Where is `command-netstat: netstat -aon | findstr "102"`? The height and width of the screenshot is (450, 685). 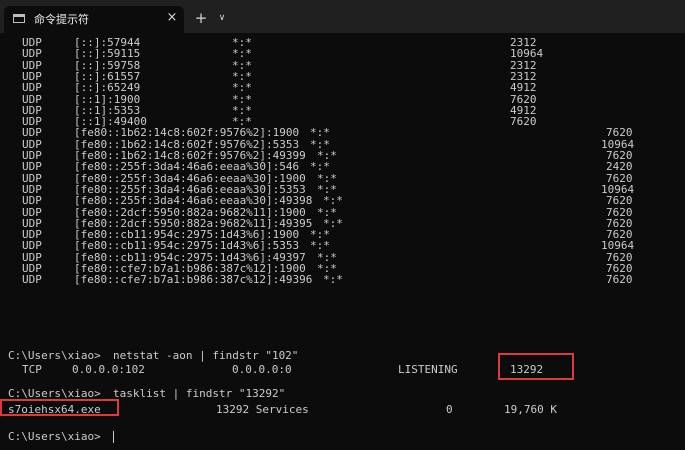 command-netstat: netstat -aon | findstr "102" is located at coordinates (206, 355).